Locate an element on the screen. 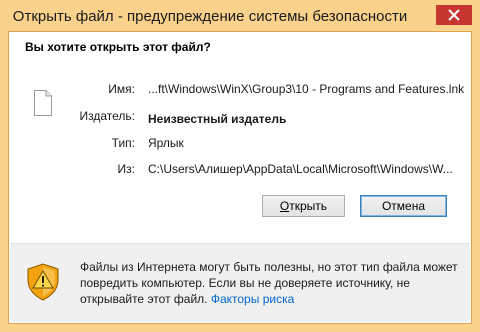 This screenshot has height=332, width=480. open-button-accesskey: О is located at coordinates (284, 206).